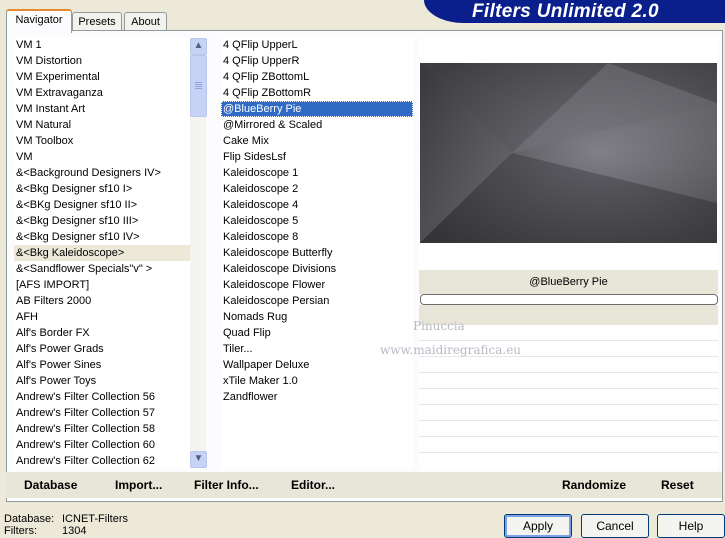  What do you see at coordinates (317, 77) in the screenshot?
I see `filter-item: 4 QFlip ZBottomL` at bounding box center [317, 77].